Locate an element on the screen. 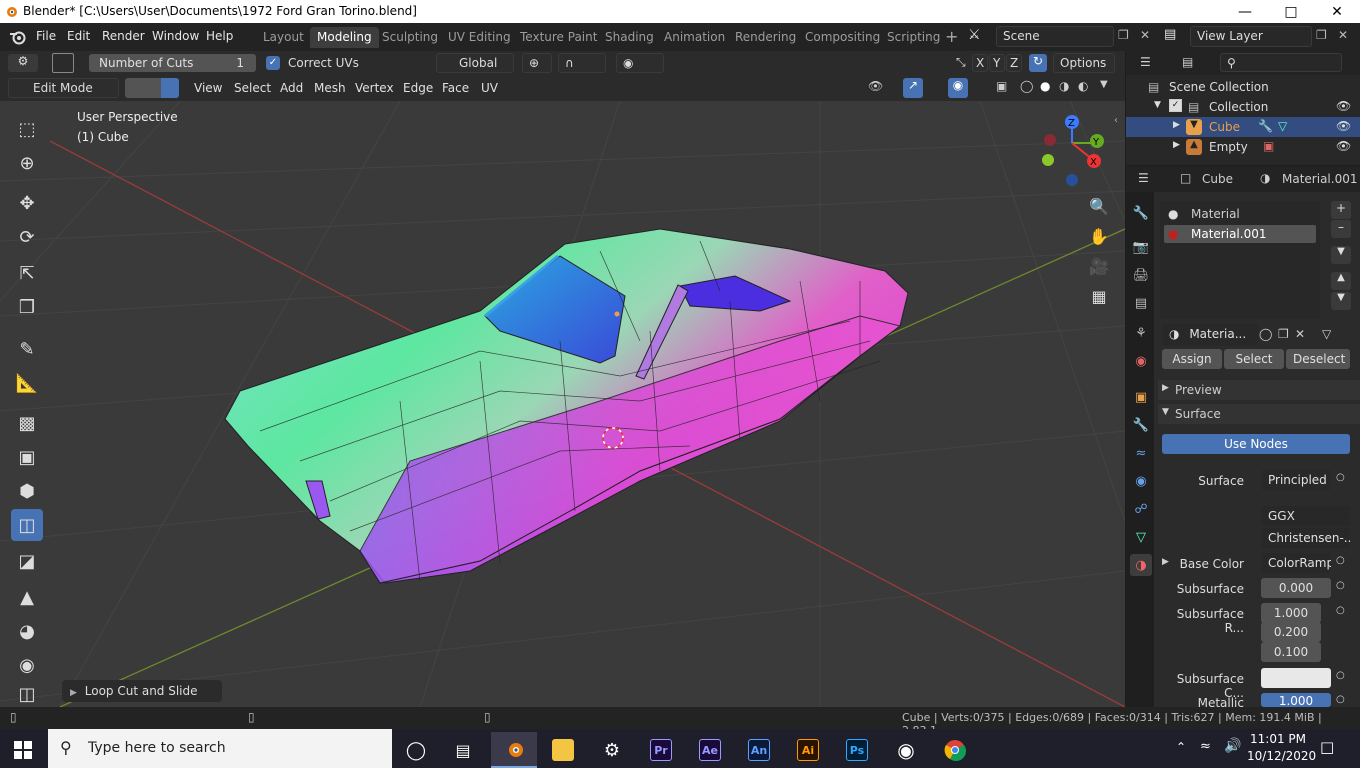  move-slot-down-icon: ▼ is located at coordinates (1341, 301).